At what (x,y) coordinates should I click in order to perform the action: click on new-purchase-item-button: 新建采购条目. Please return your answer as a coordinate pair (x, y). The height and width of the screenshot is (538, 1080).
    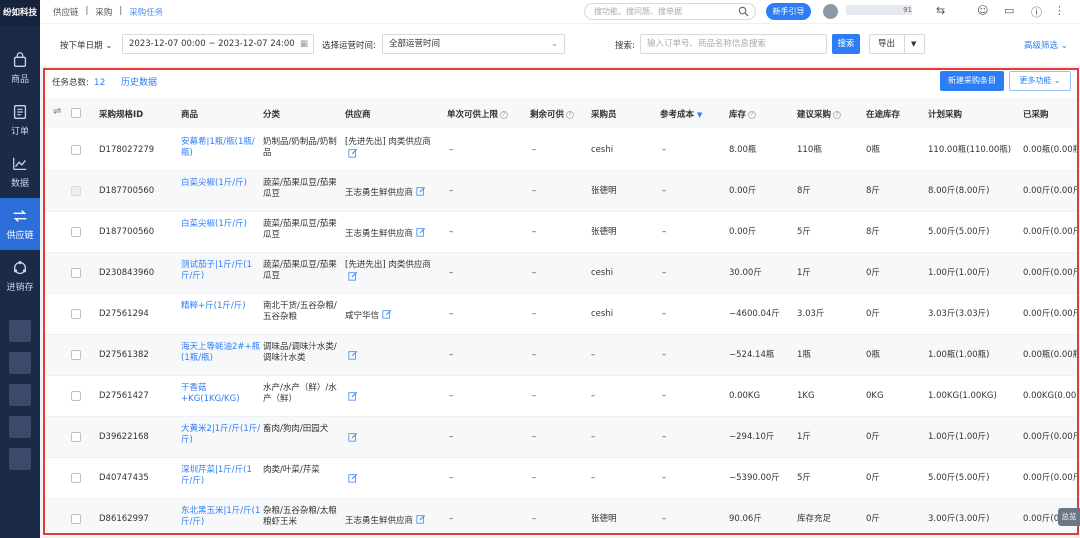
    Looking at the image, I should click on (972, 81).